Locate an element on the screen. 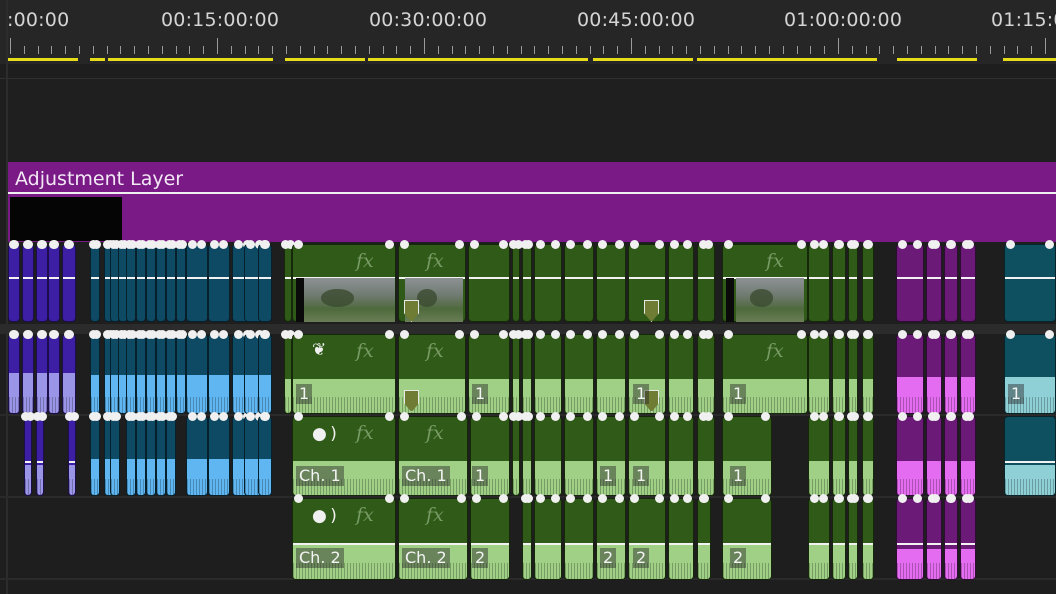  video-track-empty is located at coordinates (532, 120).